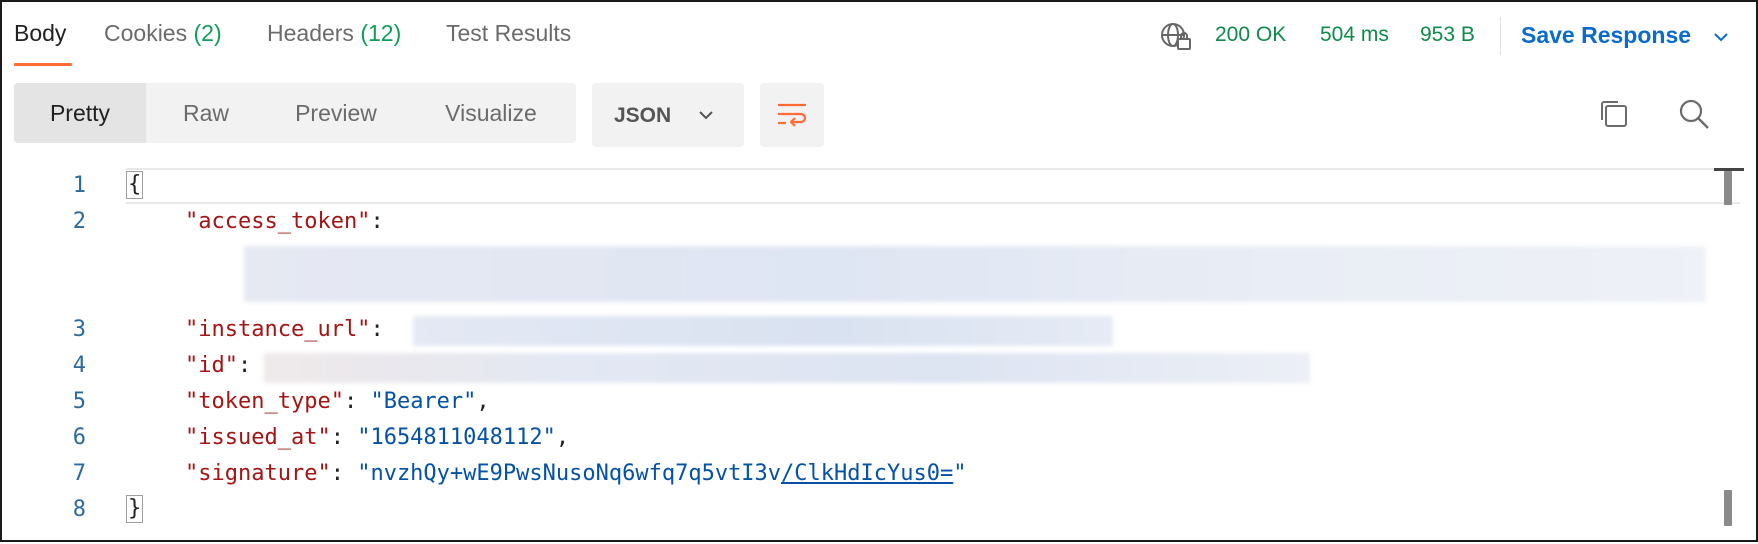 This screenshot has width=1758, height=544. What do you see at coordinates (80, 113) in the screenshot?
I see `view-pretty-button: Pretty` at bounding box center [80, 113].